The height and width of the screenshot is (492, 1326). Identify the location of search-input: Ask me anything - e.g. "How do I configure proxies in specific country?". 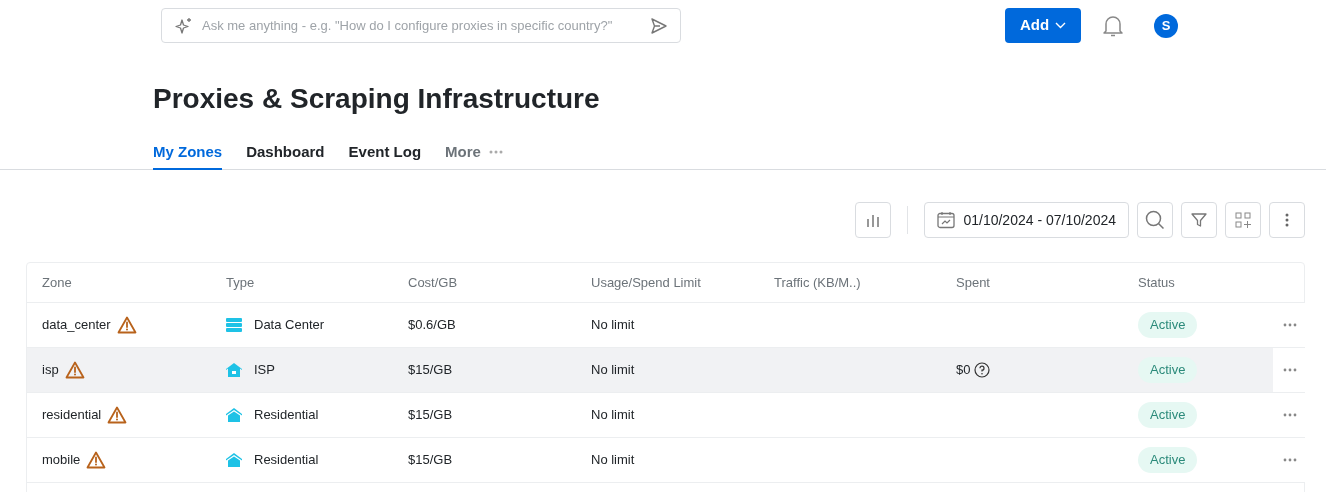
(422, 25).